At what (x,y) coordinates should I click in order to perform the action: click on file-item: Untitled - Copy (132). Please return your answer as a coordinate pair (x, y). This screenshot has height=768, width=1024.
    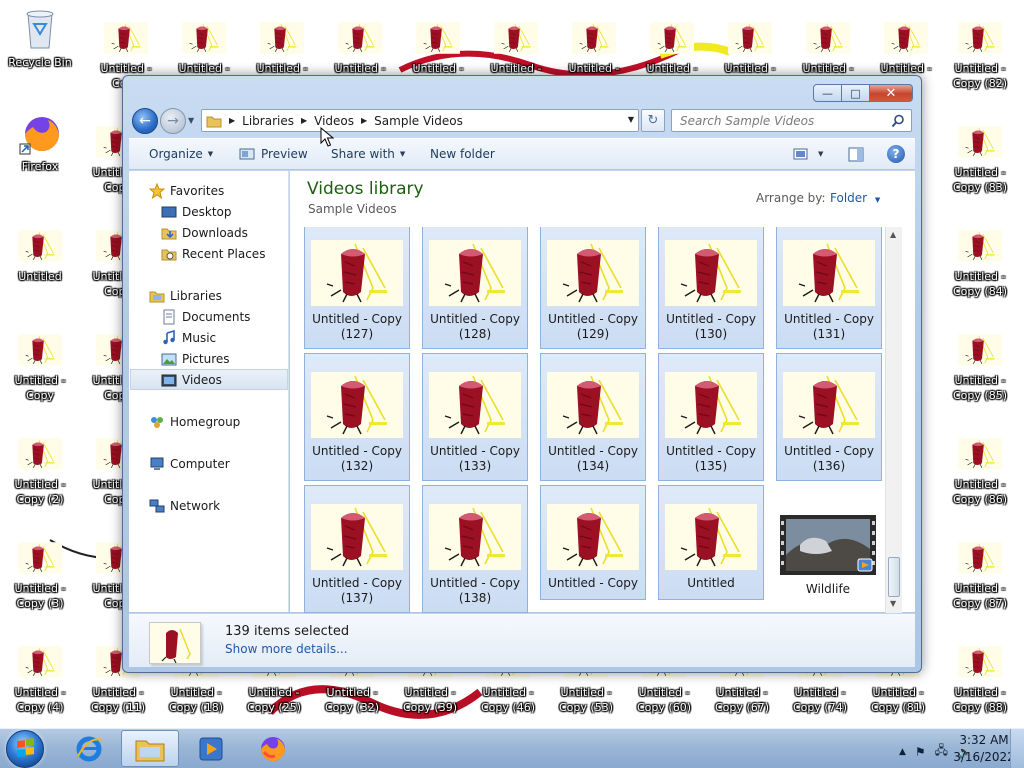
    Looking at the image, I should click on (357, 417).